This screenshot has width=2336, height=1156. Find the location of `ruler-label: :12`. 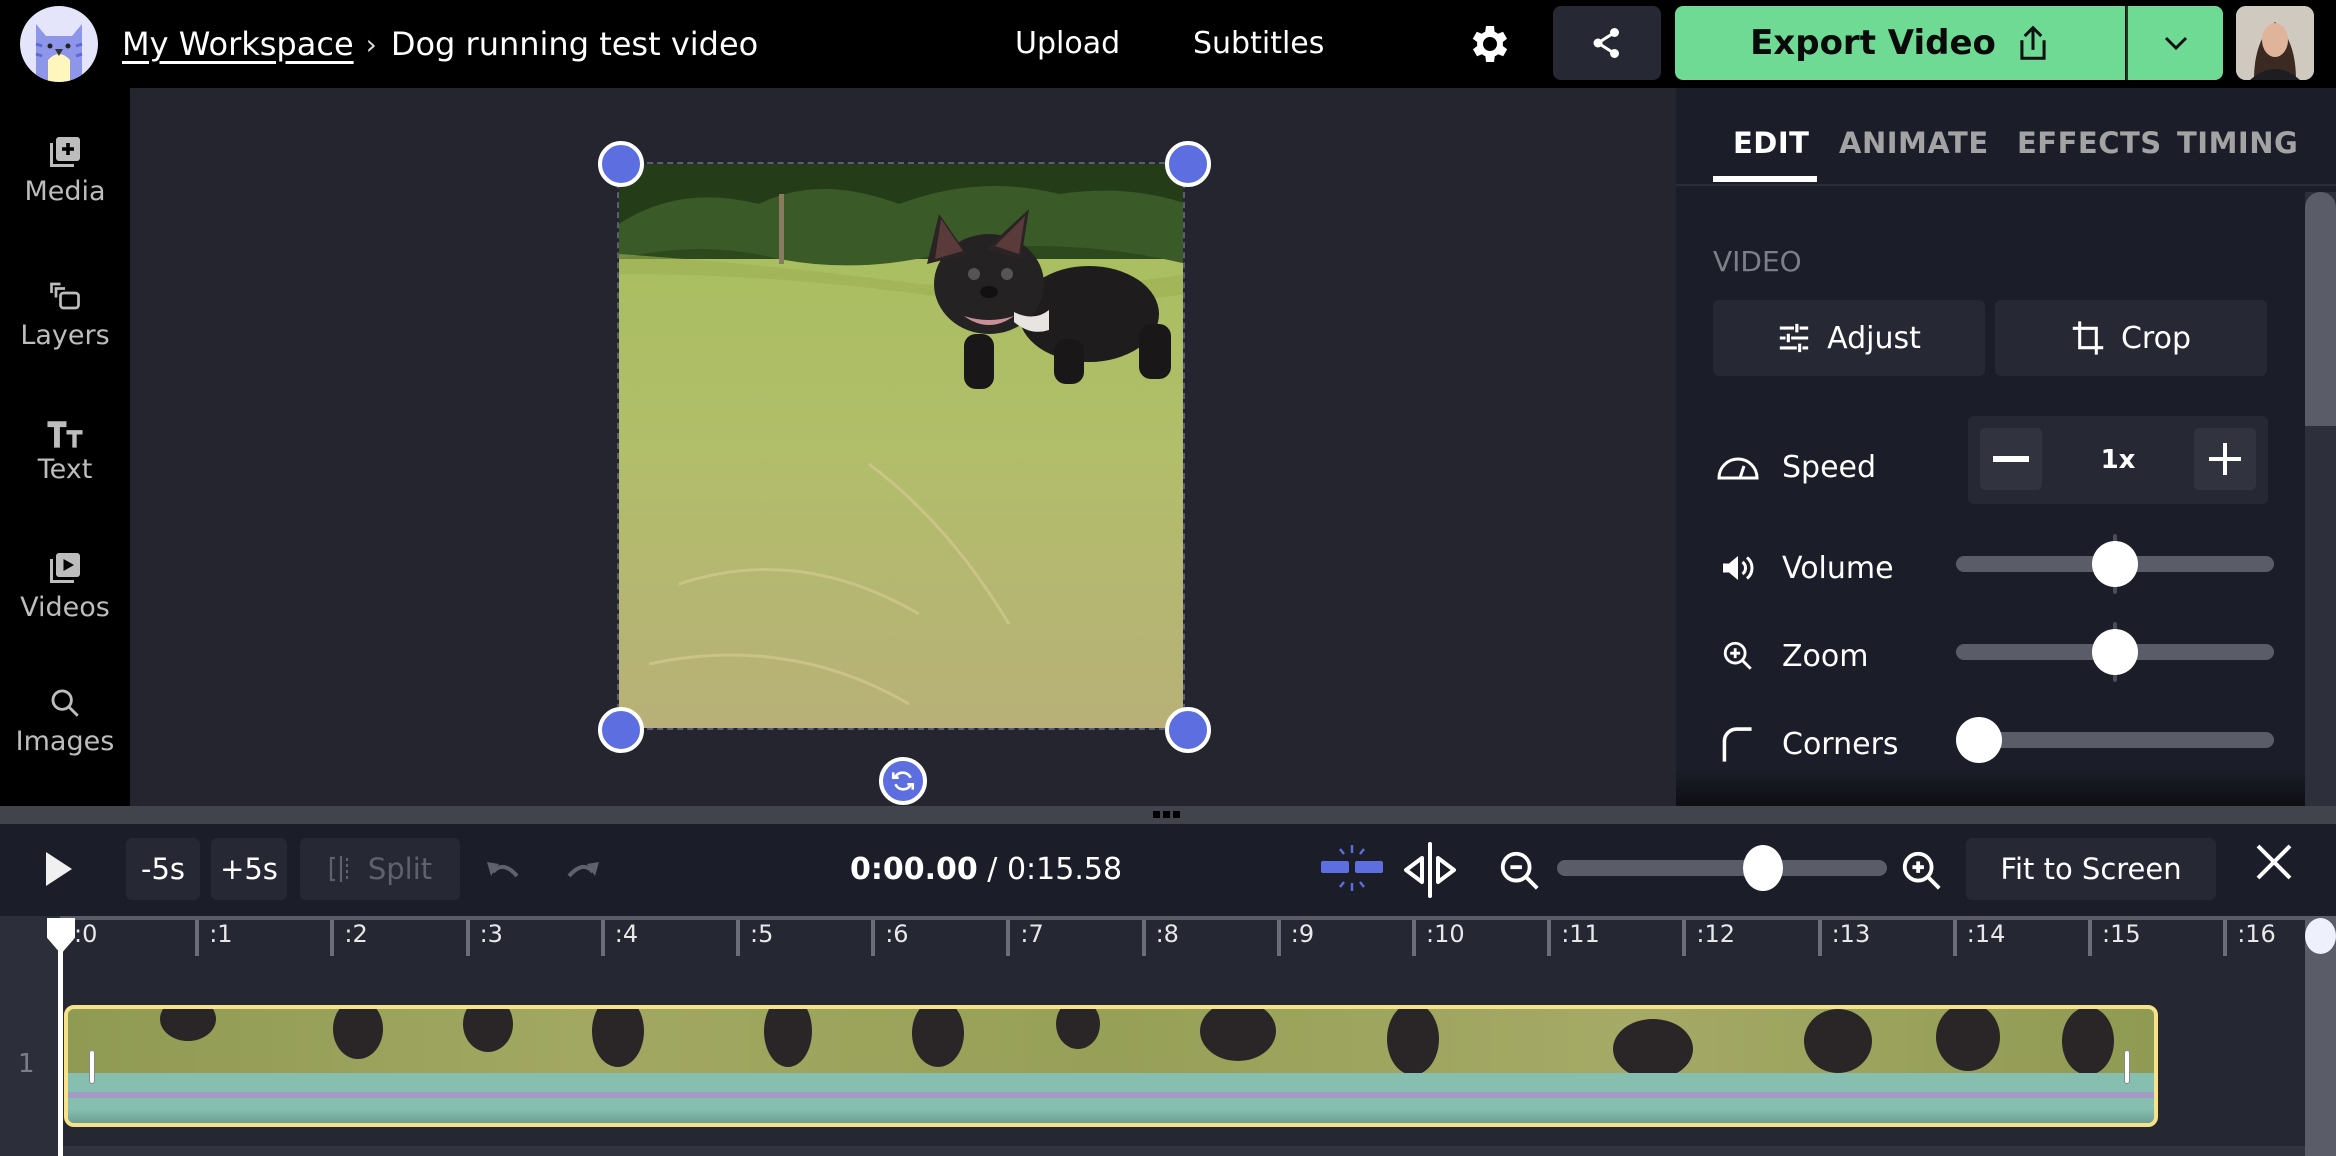

ruler-label: :12 is located at coordinates (1716, 934).